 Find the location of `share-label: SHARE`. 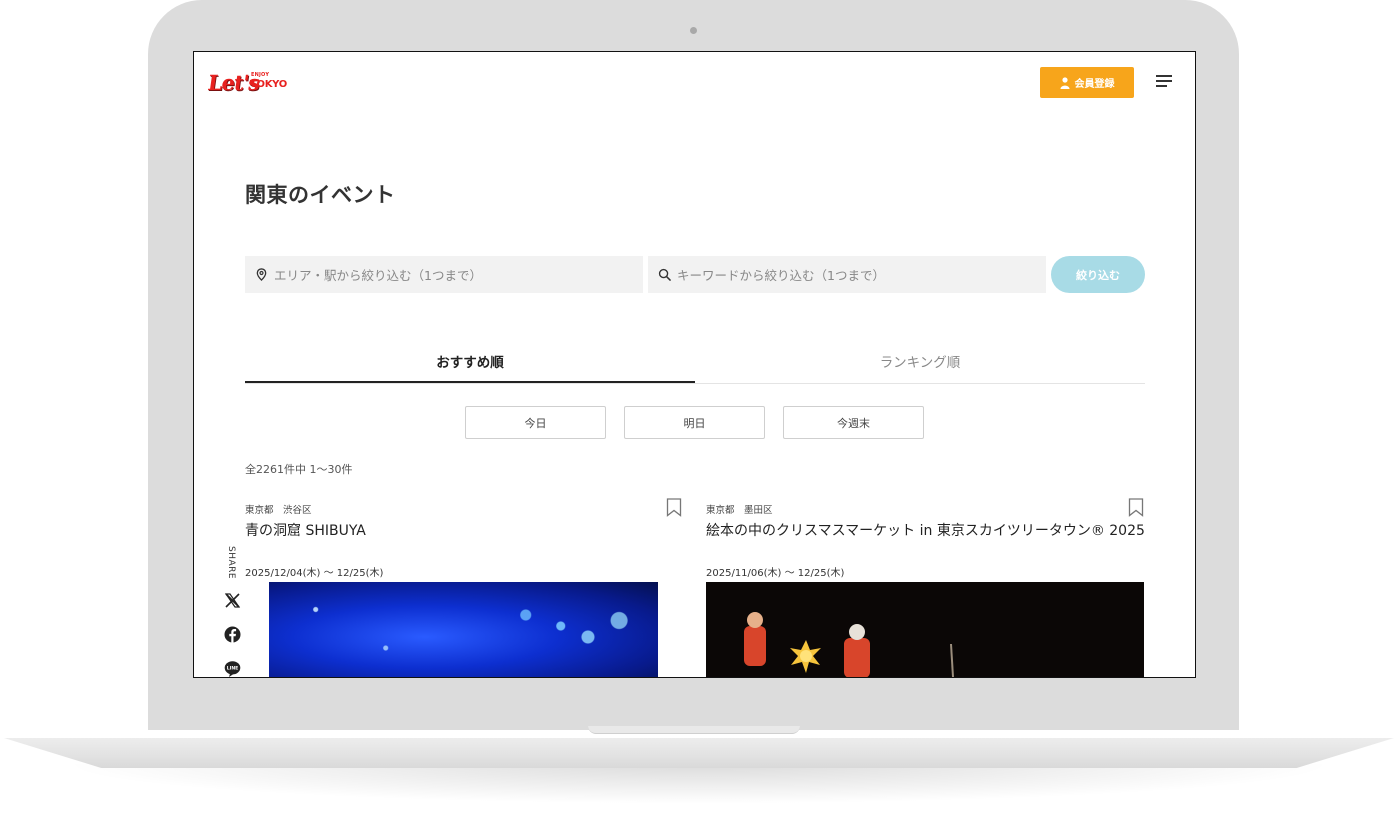

share-label: SHARE is located at coordinates (231, 563).